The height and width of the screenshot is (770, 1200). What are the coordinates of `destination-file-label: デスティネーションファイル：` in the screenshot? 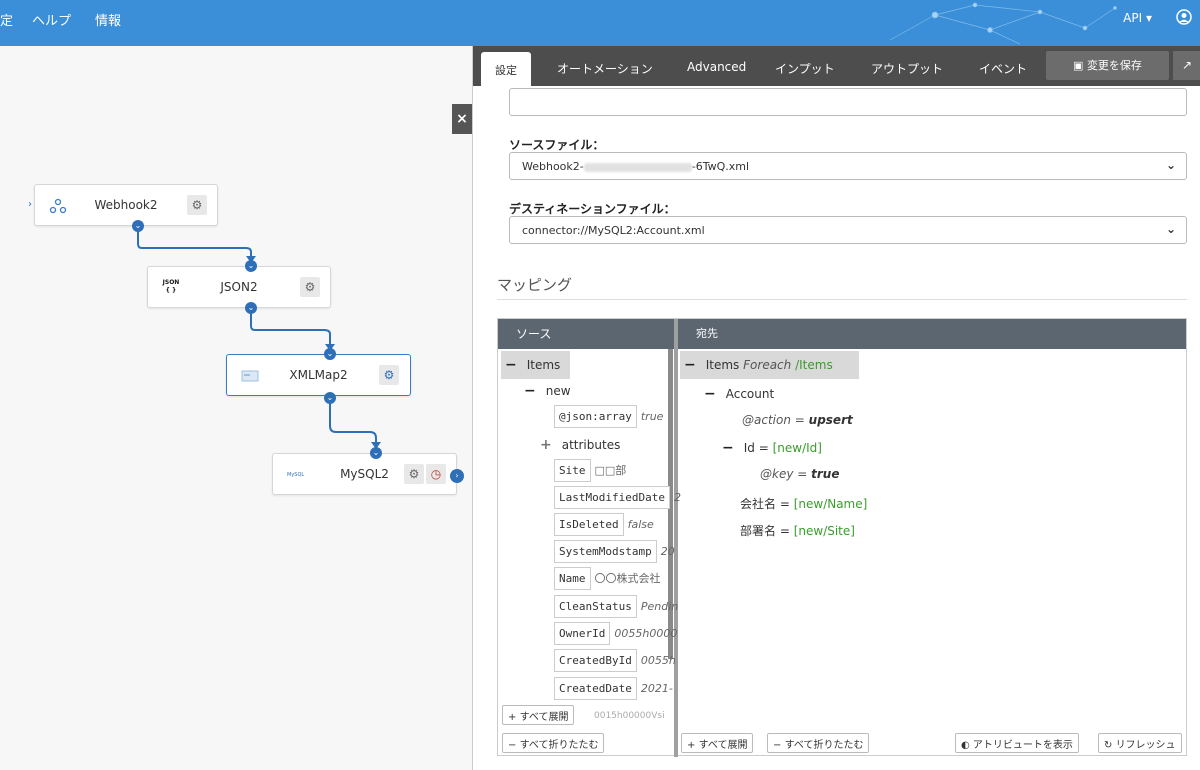 It's located at (592, 209).